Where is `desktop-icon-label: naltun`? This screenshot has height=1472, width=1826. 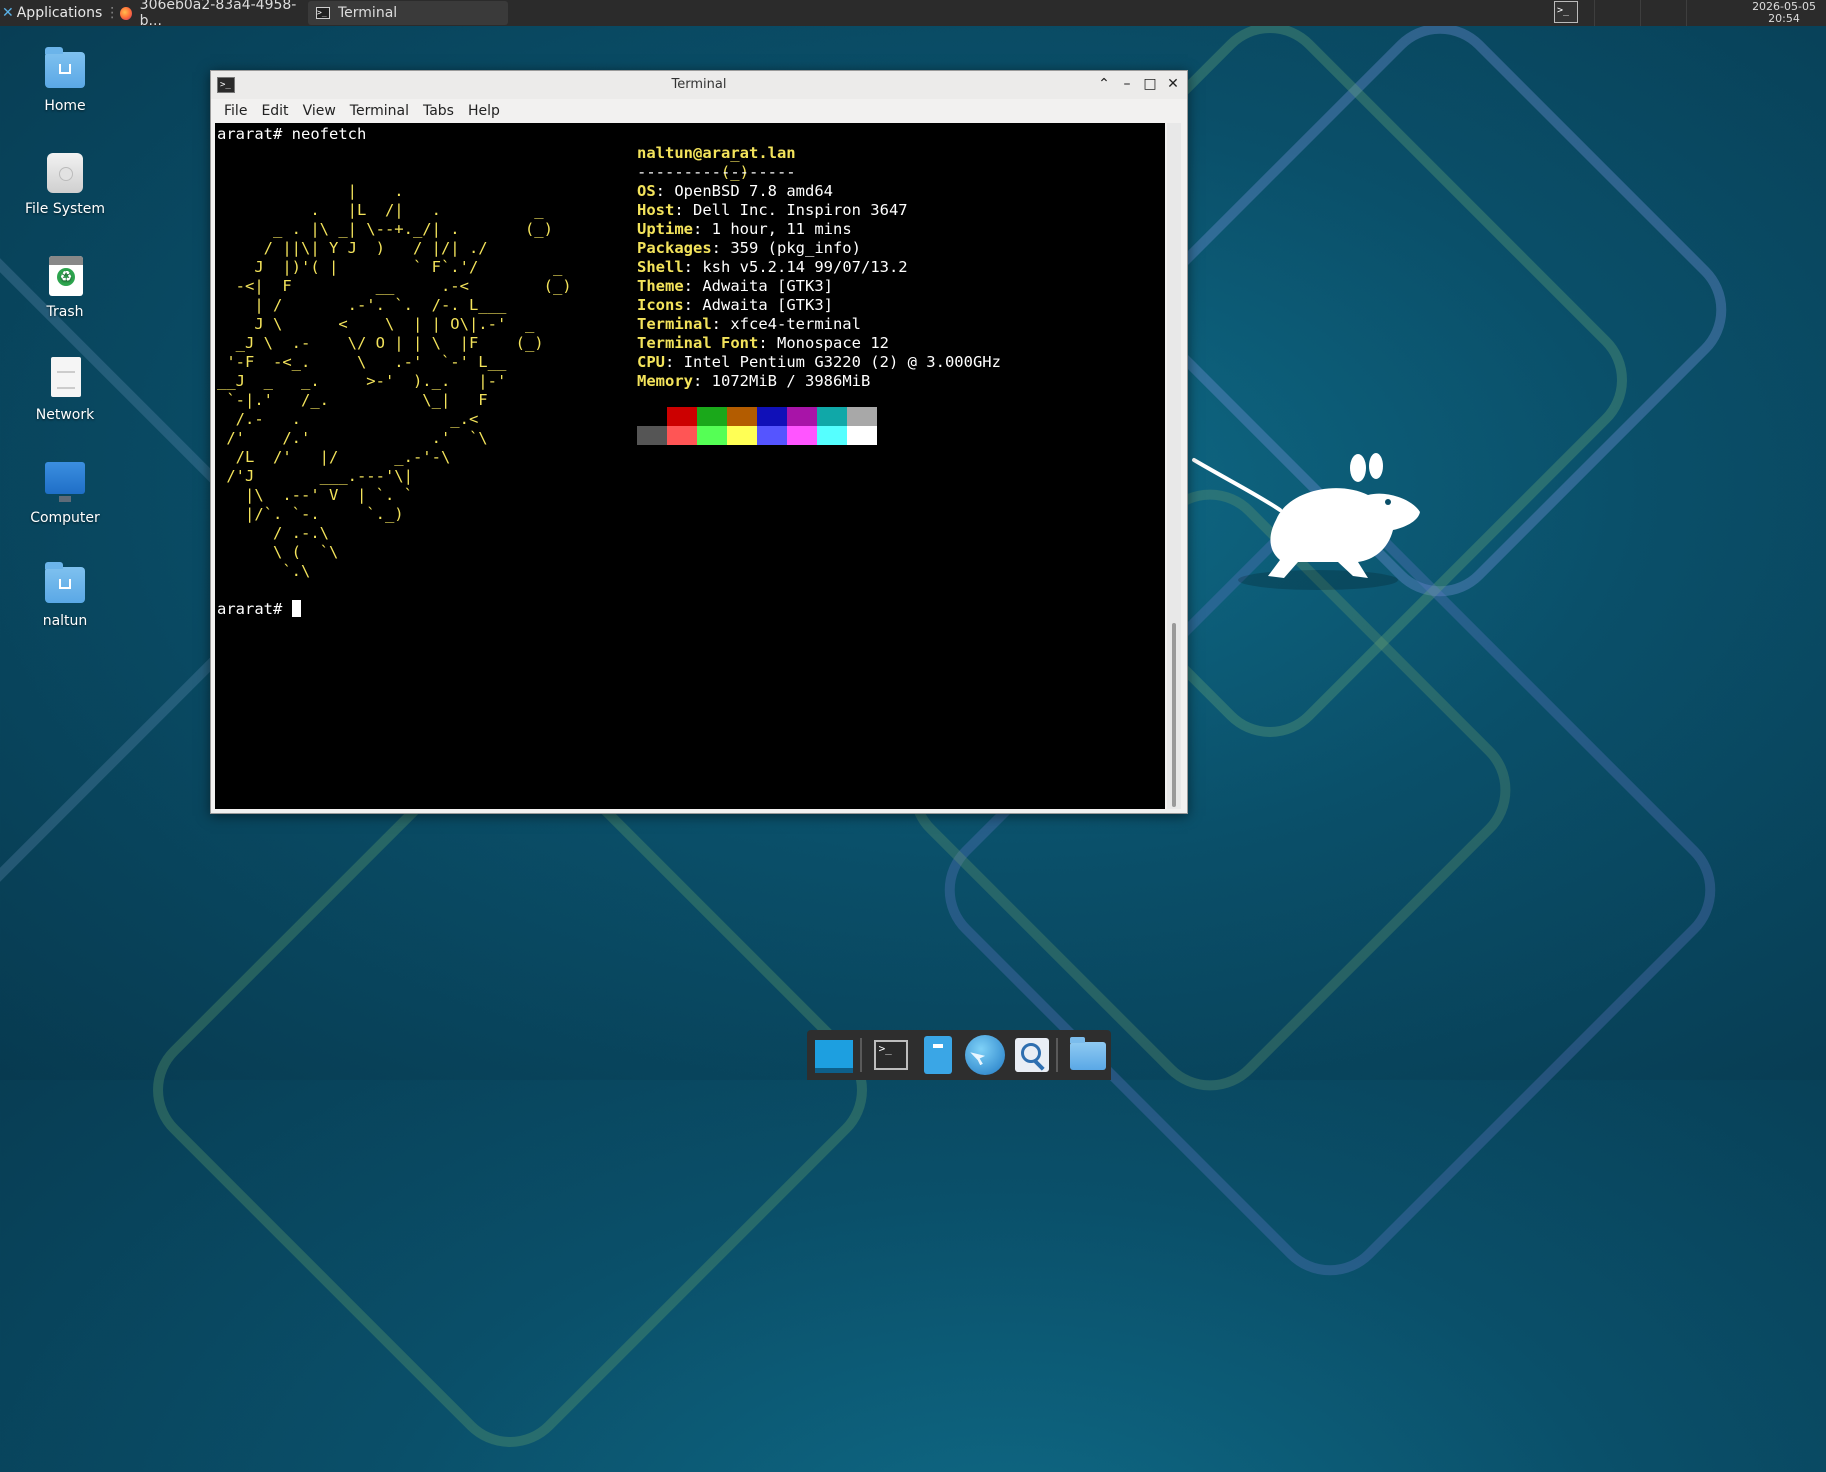 desktop-icon-label: naltun is located at coordinates (65, 621).